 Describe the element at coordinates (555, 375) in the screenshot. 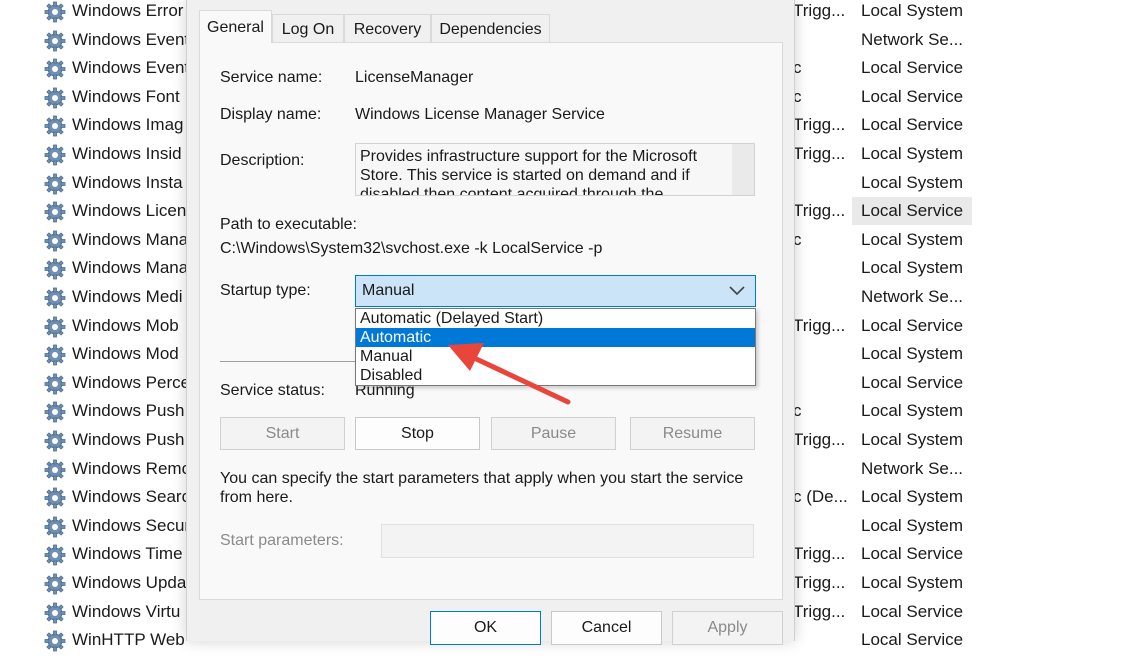

I see `option-disabled: Disabled` at that location.